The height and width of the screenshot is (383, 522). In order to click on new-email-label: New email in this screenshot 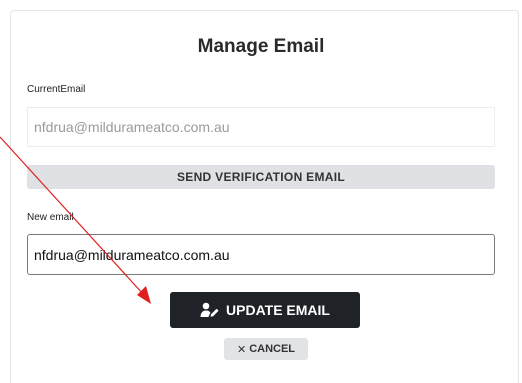, I will do `click(50, 217)`.